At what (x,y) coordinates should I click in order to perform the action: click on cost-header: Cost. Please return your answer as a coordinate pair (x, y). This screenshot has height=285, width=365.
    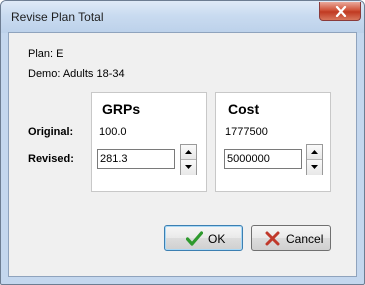
    Looking at the image, I should click on (244, 109).